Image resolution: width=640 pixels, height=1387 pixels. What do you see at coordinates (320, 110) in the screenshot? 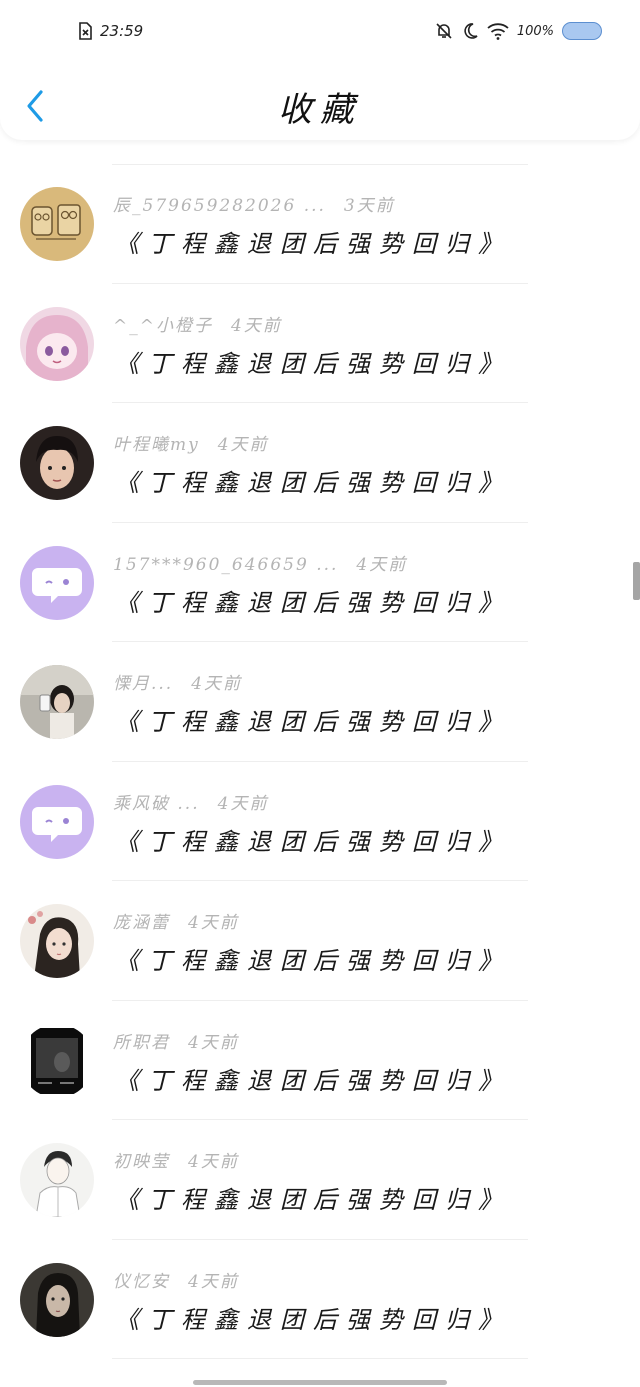
I see `page-title: 收藏` at bounding box center [320, 110].